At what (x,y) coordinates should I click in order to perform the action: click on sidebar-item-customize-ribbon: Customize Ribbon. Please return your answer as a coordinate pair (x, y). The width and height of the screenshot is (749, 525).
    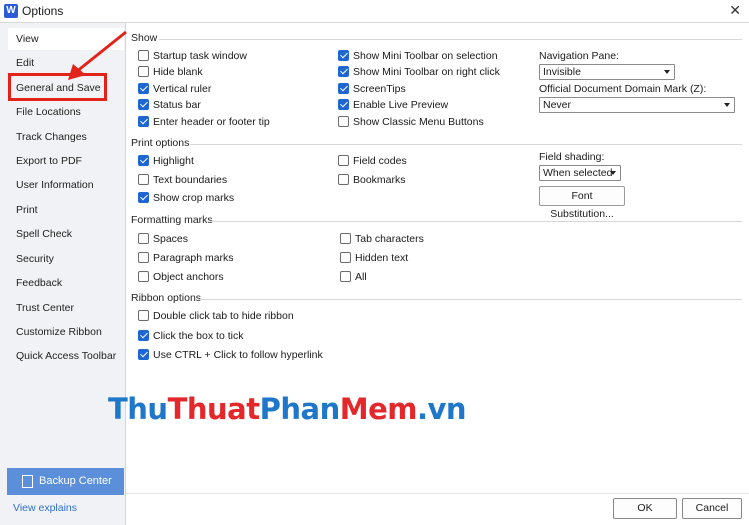
    Looking at the image, I should click on (66, 332).